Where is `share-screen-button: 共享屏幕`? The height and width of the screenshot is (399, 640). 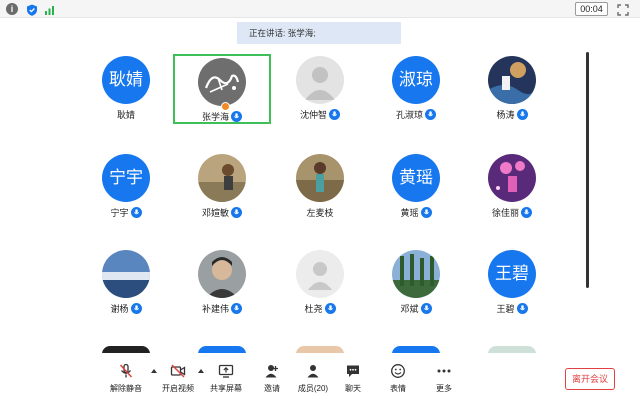 share-screen-button: 共享屏幕 is located at coordinates (226, 378).